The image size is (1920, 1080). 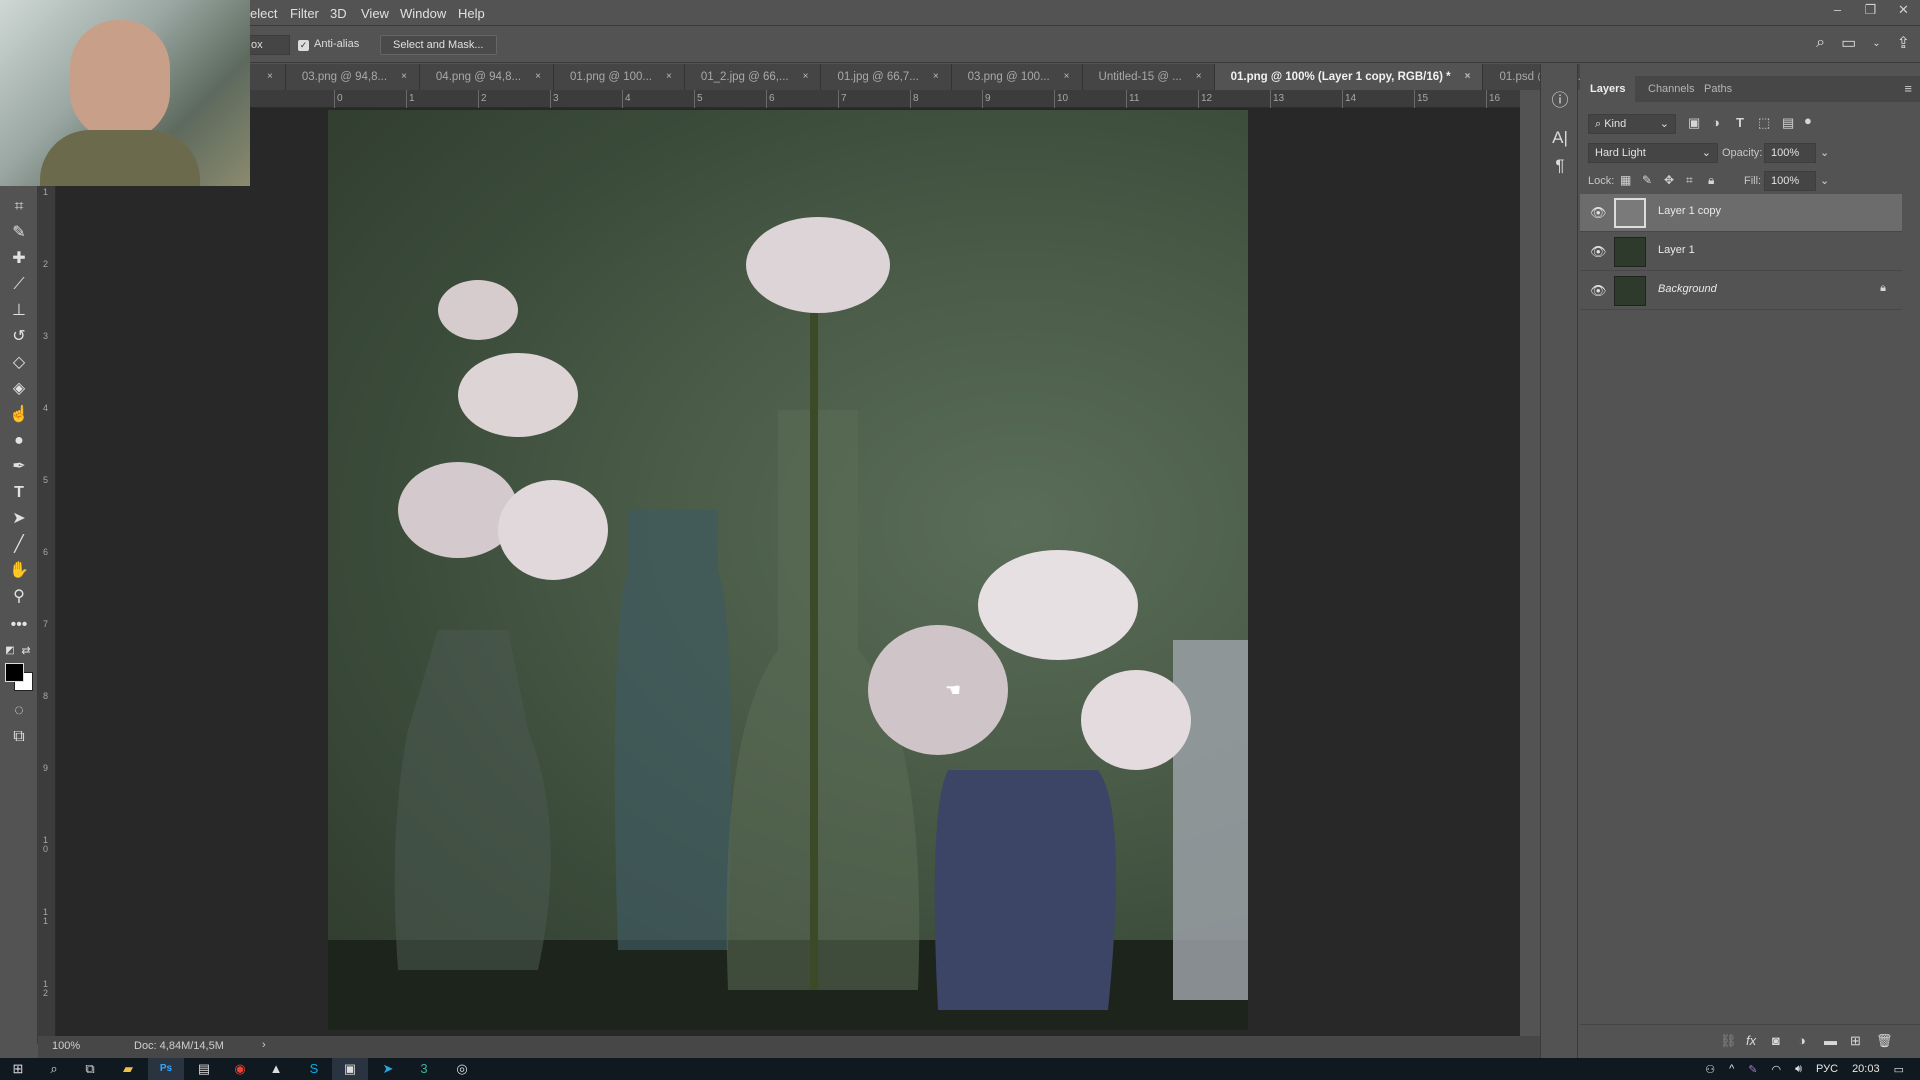 I want to click on tab-paths: Paths, so click(x=1718, y=91).